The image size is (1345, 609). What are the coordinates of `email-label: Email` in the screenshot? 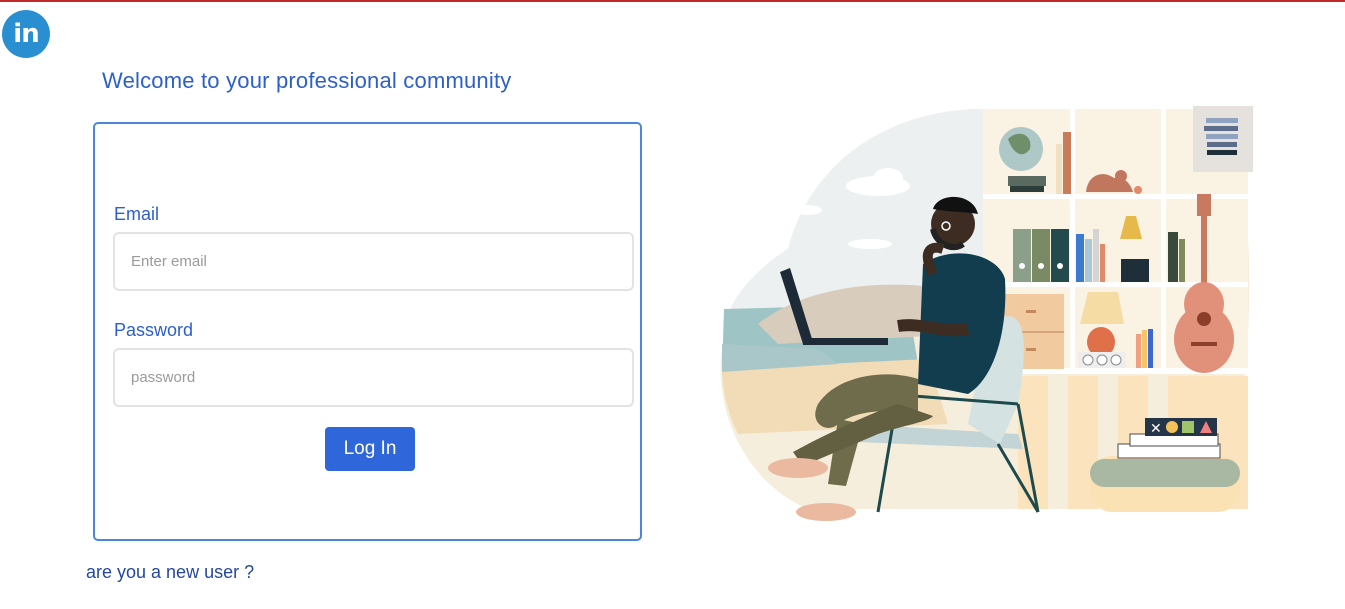 It's located at (137, 214).